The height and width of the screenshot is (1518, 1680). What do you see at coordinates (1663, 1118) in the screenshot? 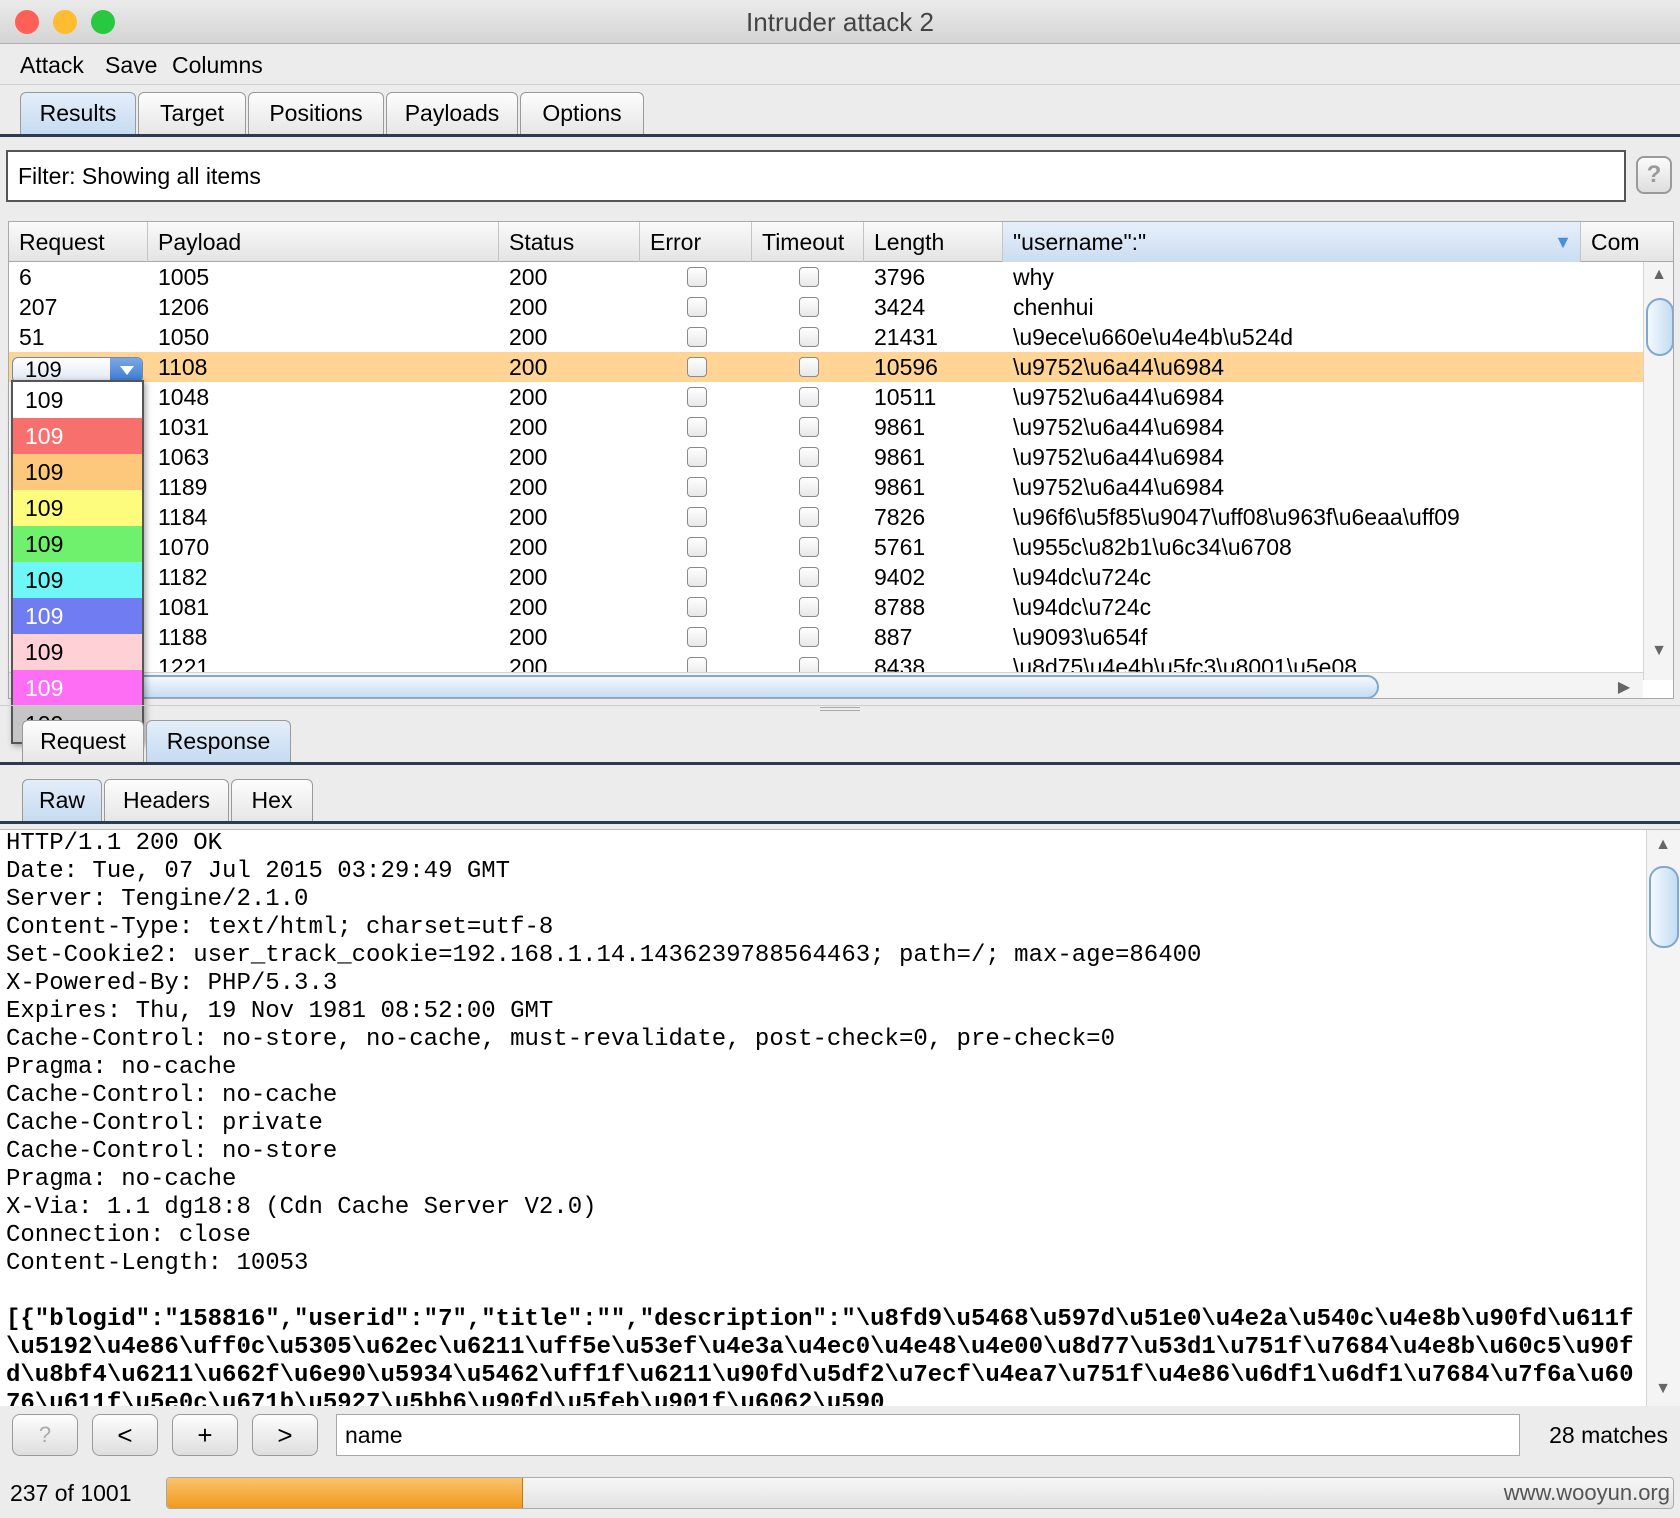
I see `response-vertical-scrollbar: ▲ ▼` at bounding box center [1663, 1118].